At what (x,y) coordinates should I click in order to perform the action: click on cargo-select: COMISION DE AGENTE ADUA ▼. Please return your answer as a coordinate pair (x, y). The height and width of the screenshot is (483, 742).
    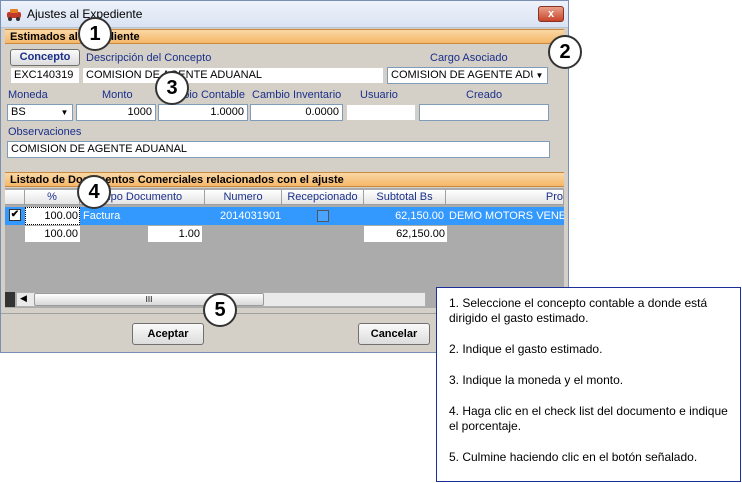
    Looking at the image, I should click on (467, 75).